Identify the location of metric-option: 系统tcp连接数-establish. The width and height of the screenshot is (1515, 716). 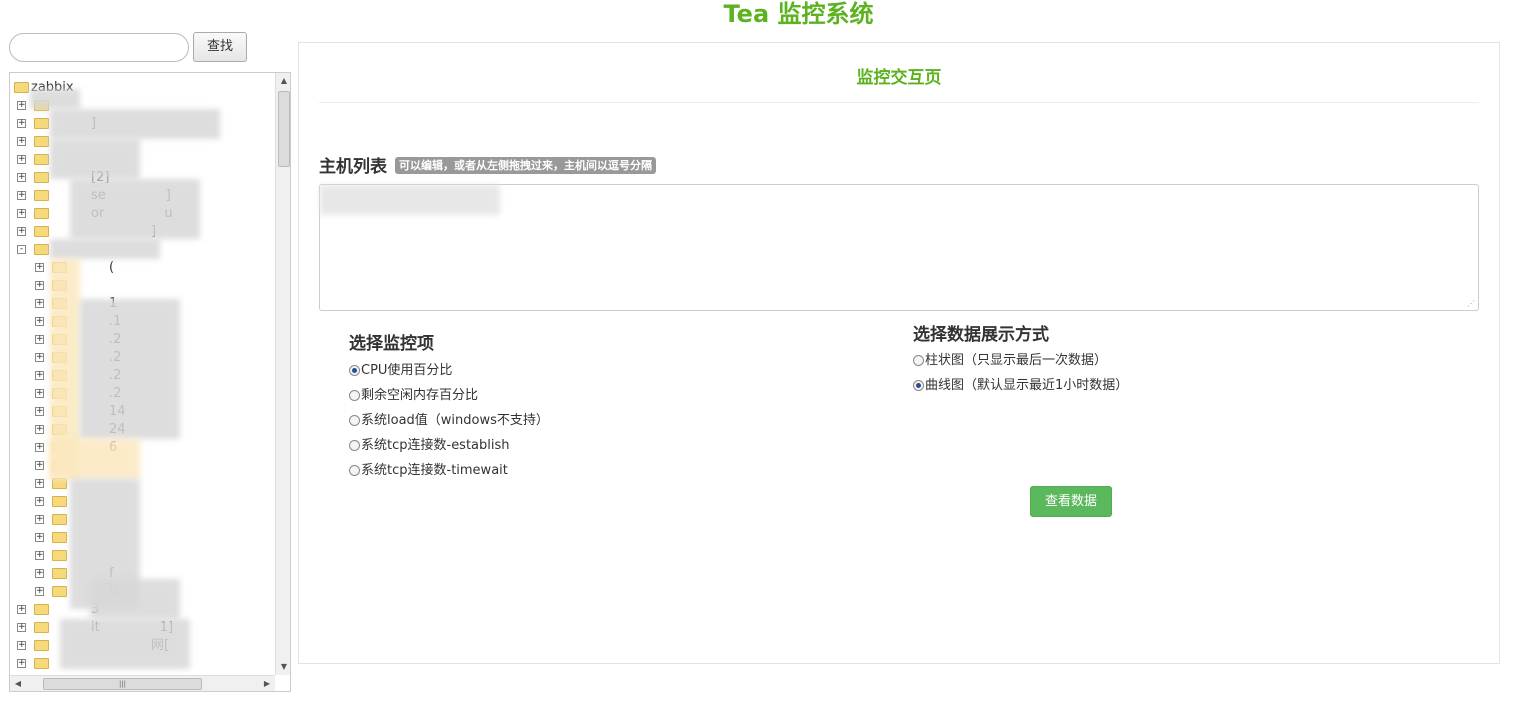
(429, 446).